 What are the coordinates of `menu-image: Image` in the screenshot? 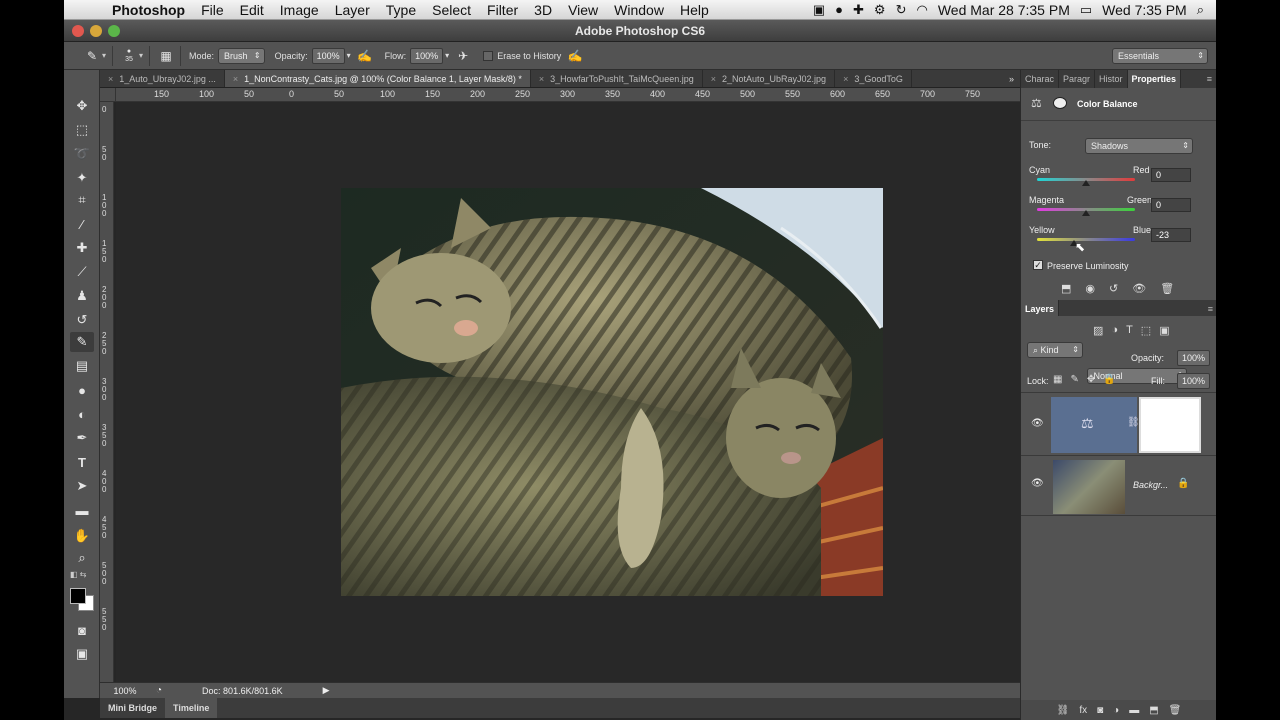 It's located at (299, 10).